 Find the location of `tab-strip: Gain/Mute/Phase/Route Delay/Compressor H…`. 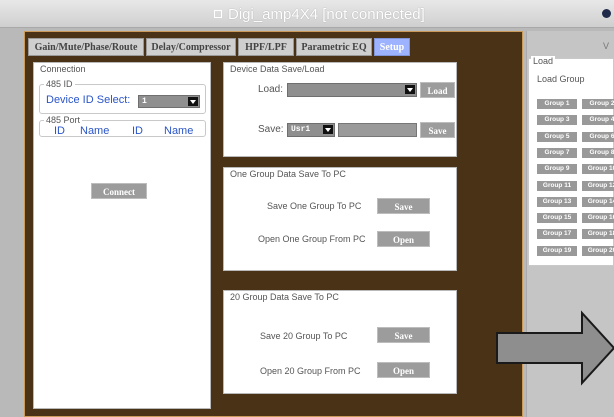

tab-strip: Gain/Mute/Phase/Route Delay/Compressor H… is located at coordinates (274, 47).